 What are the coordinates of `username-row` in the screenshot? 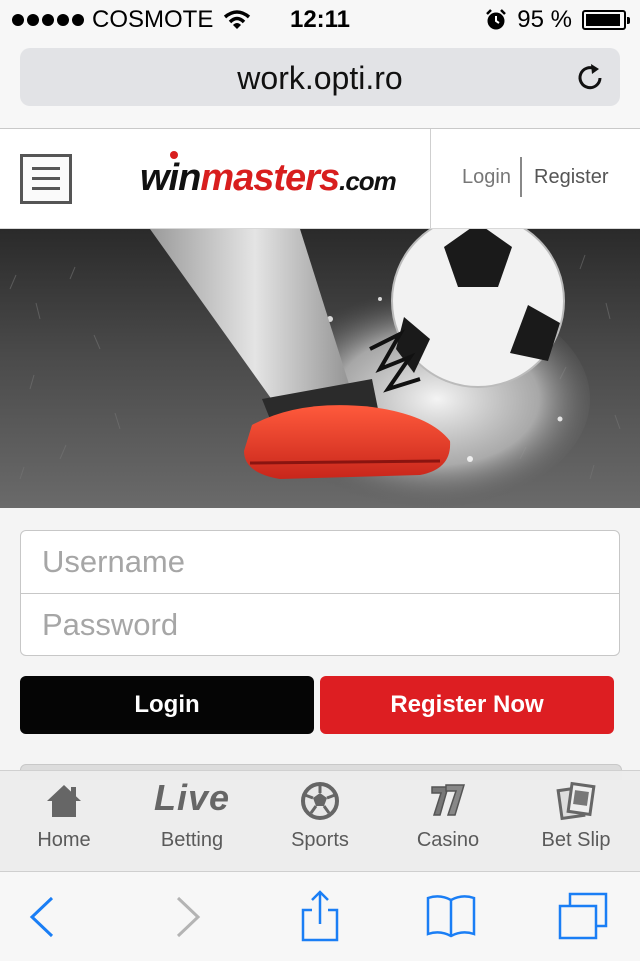 It's located at (320, 562).